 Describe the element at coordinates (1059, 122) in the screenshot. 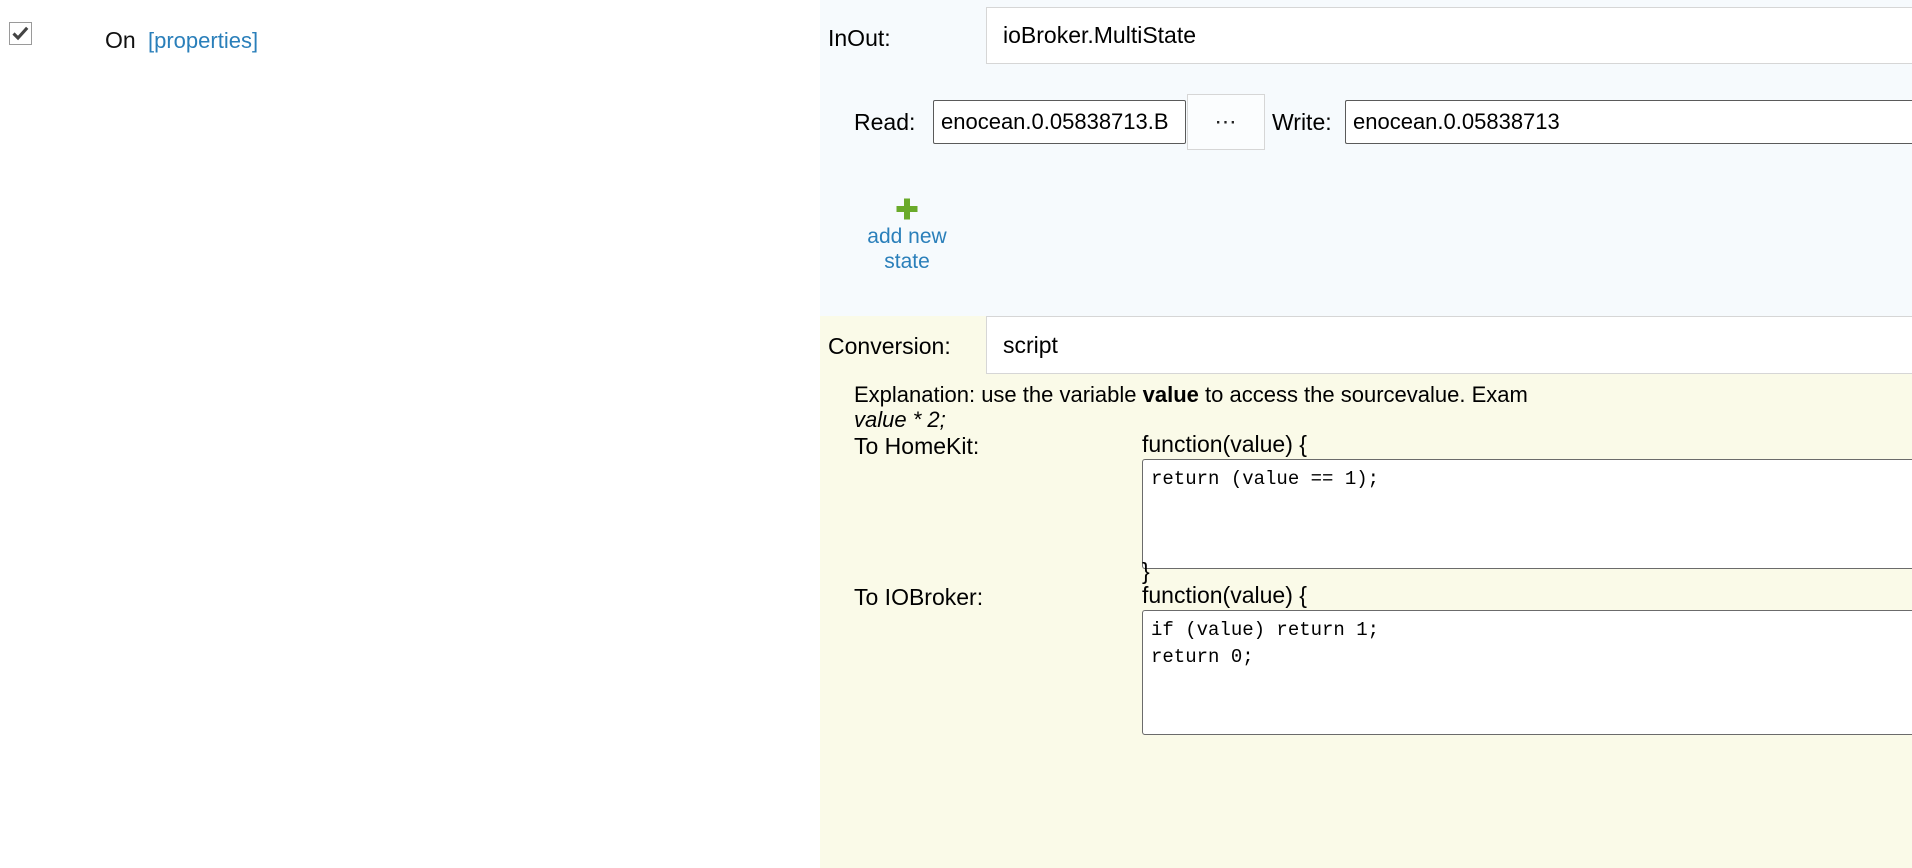

I see `read-input: enocean.0.05838713.B` at that location.